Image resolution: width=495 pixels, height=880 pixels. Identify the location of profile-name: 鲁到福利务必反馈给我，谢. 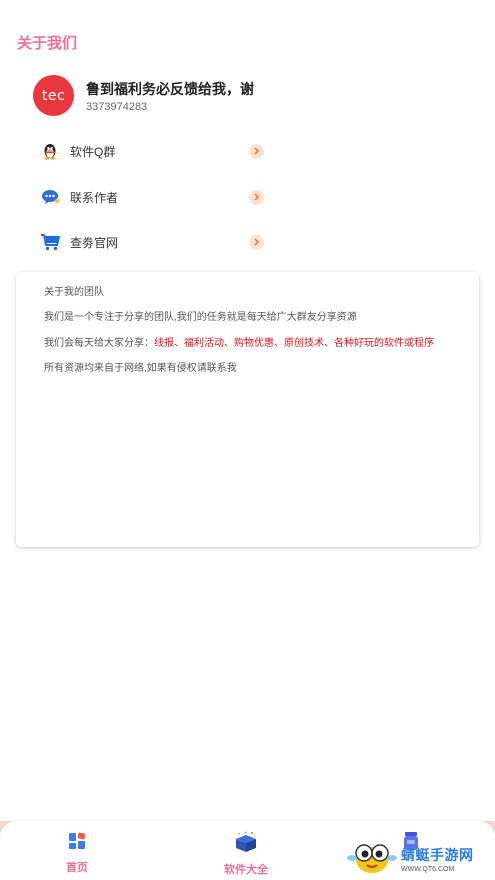
(170, 88).